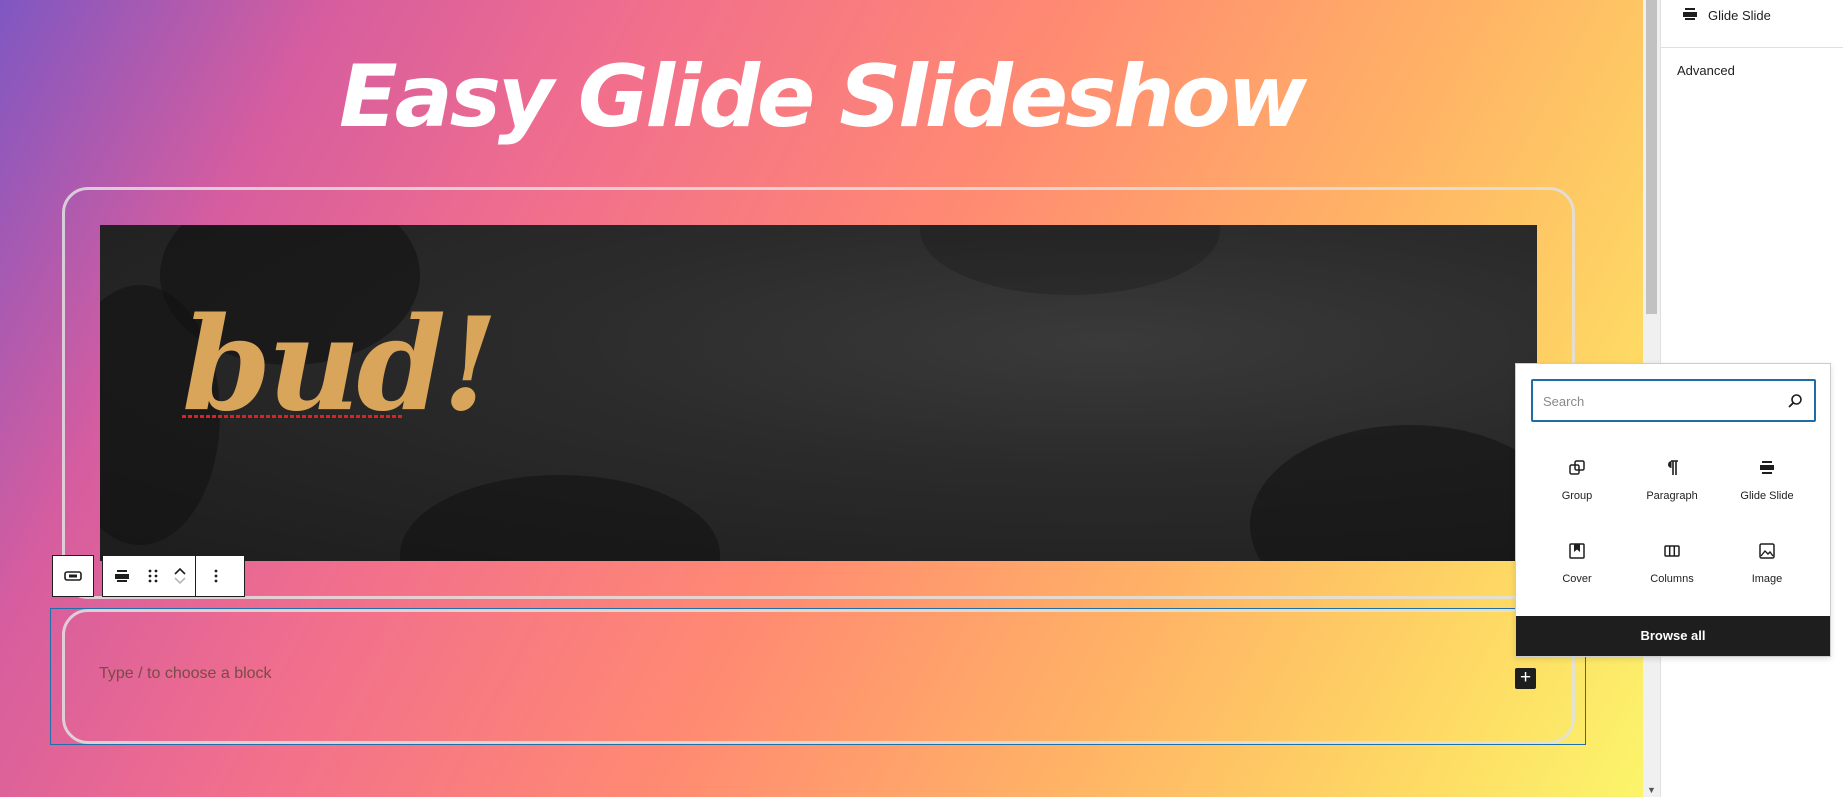 Image resolution: width=1843 pixels, height=797 pixels. What do you see at coordinates (1672, 551) in the screenshot?
I see `columns-icon` at bounding box center [1672, 551].